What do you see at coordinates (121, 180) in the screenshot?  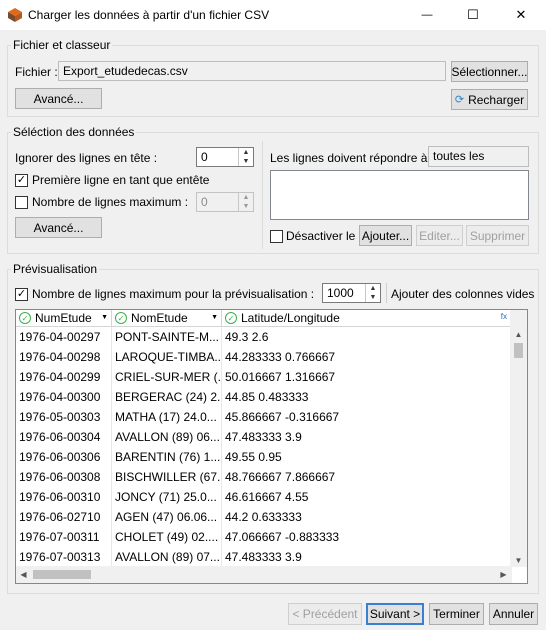 I see `first-line-header-label: Première ligne en tant que entête` at bounding box center [121, 180].